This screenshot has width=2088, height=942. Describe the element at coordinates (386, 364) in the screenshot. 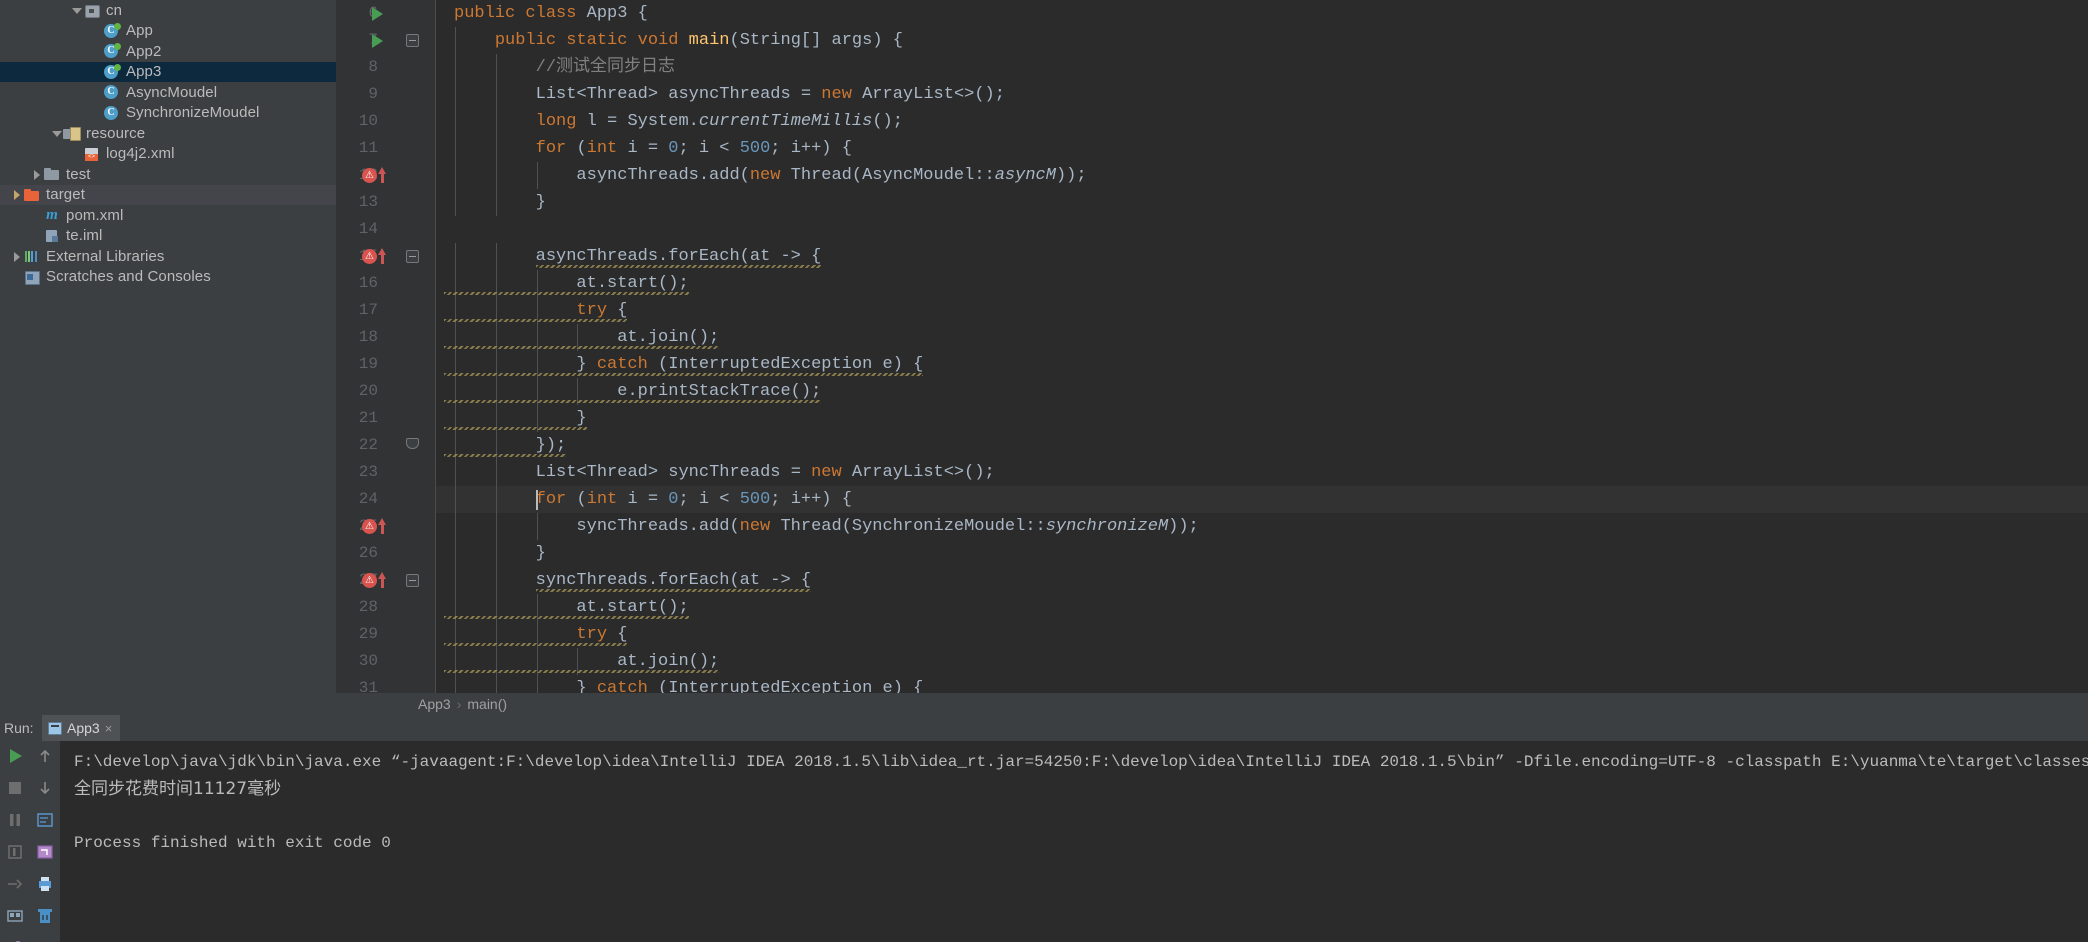

I see `gutter-line: 19` at that location.